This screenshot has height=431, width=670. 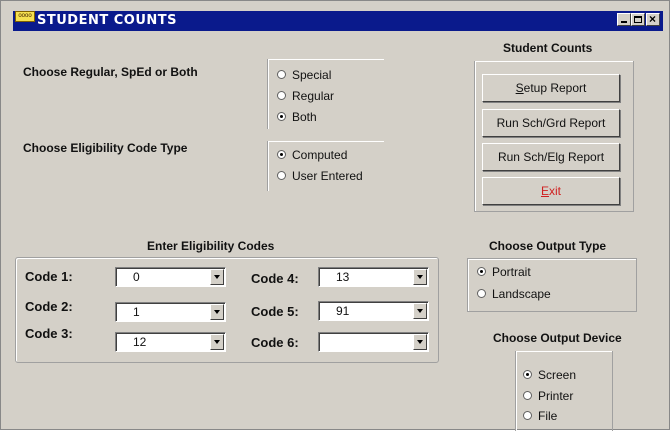 I want to click on minimize-button, so click(x=624, y=19).